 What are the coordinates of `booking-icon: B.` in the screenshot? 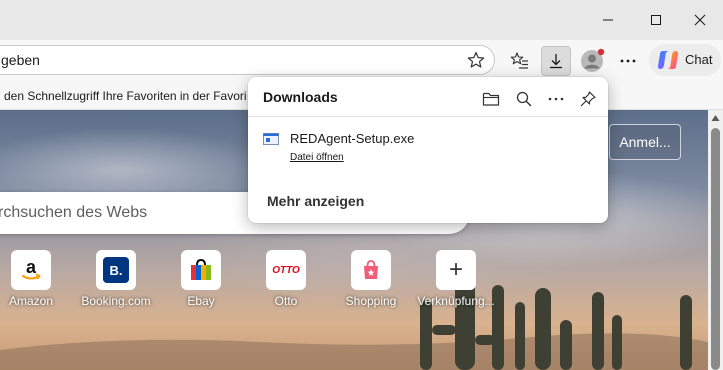 It's located at (116, 270).